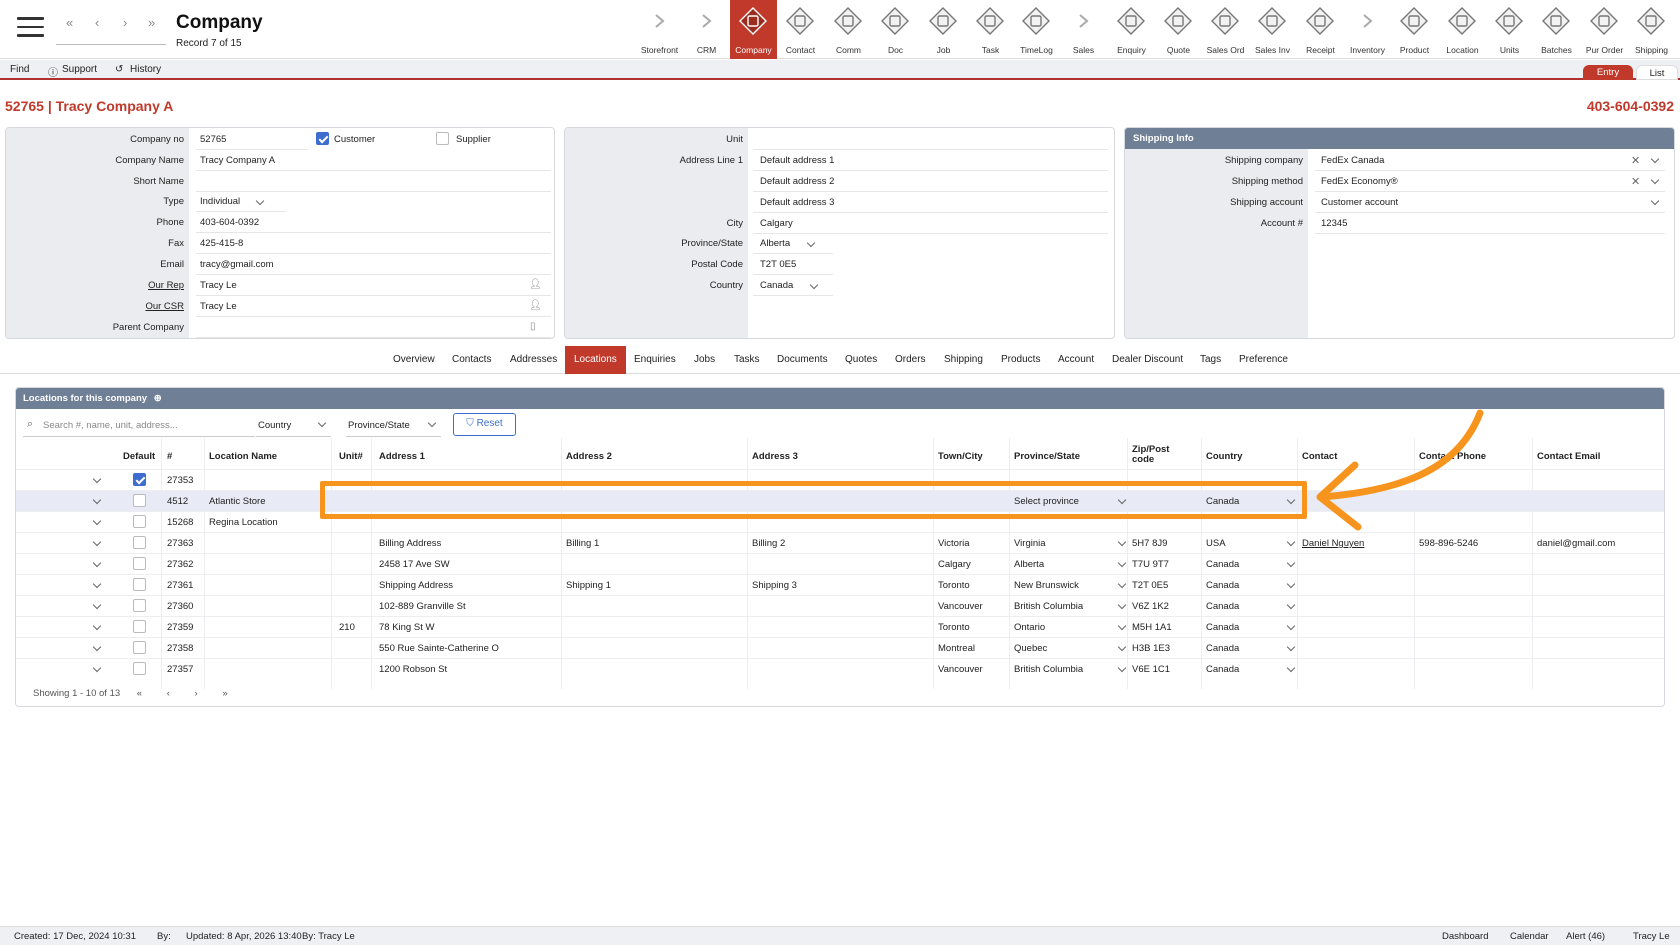  What do you see at coordinates (322, 138) in the screenshot?
I see `customer-checkbox` at bounding box center [322, 138].